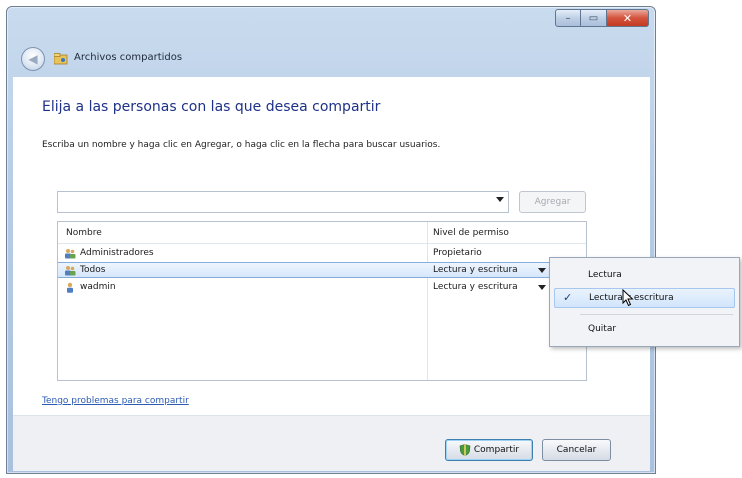  What do you see at coordinates (496, 450) in the screenshot?
I see `share-button-label: Compartir` at bounding box center [496, 450].